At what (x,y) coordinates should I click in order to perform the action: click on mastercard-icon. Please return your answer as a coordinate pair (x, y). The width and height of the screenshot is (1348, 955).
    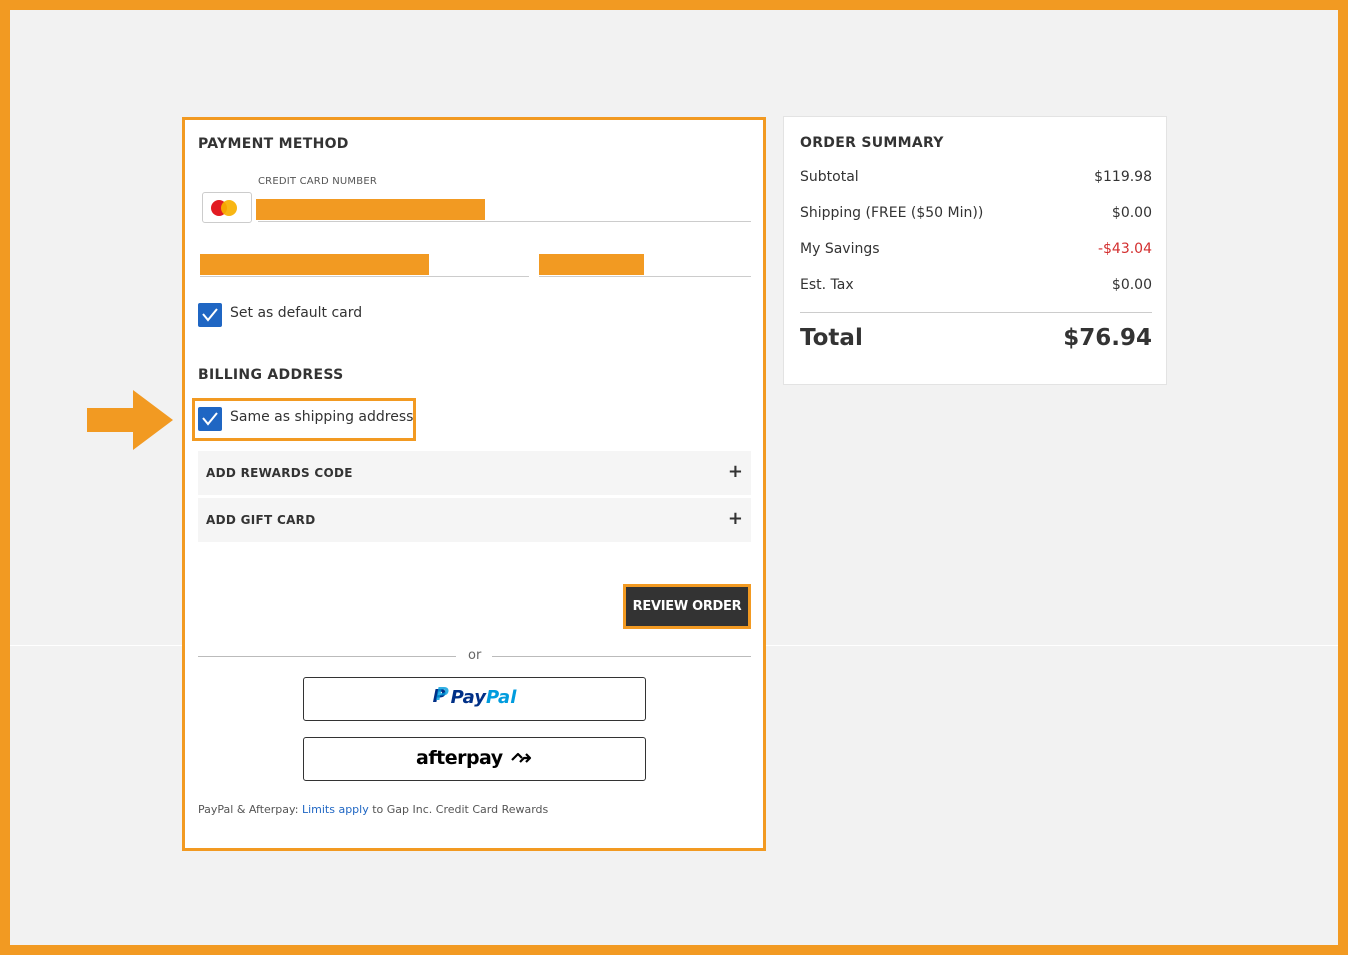
    Looking at the image, I should click on (227, 207).